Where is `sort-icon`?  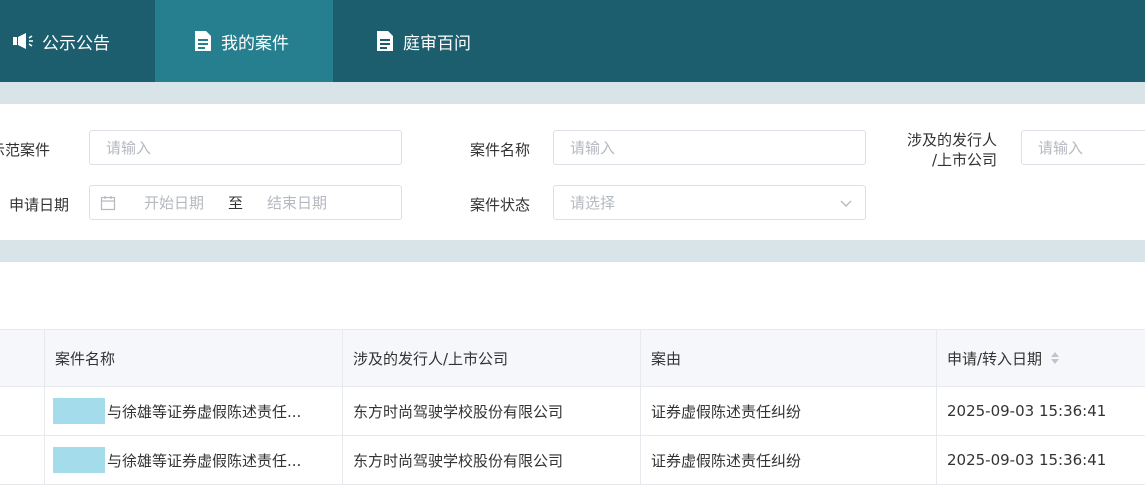 sort-icon is located at coordinates (1055, 358).